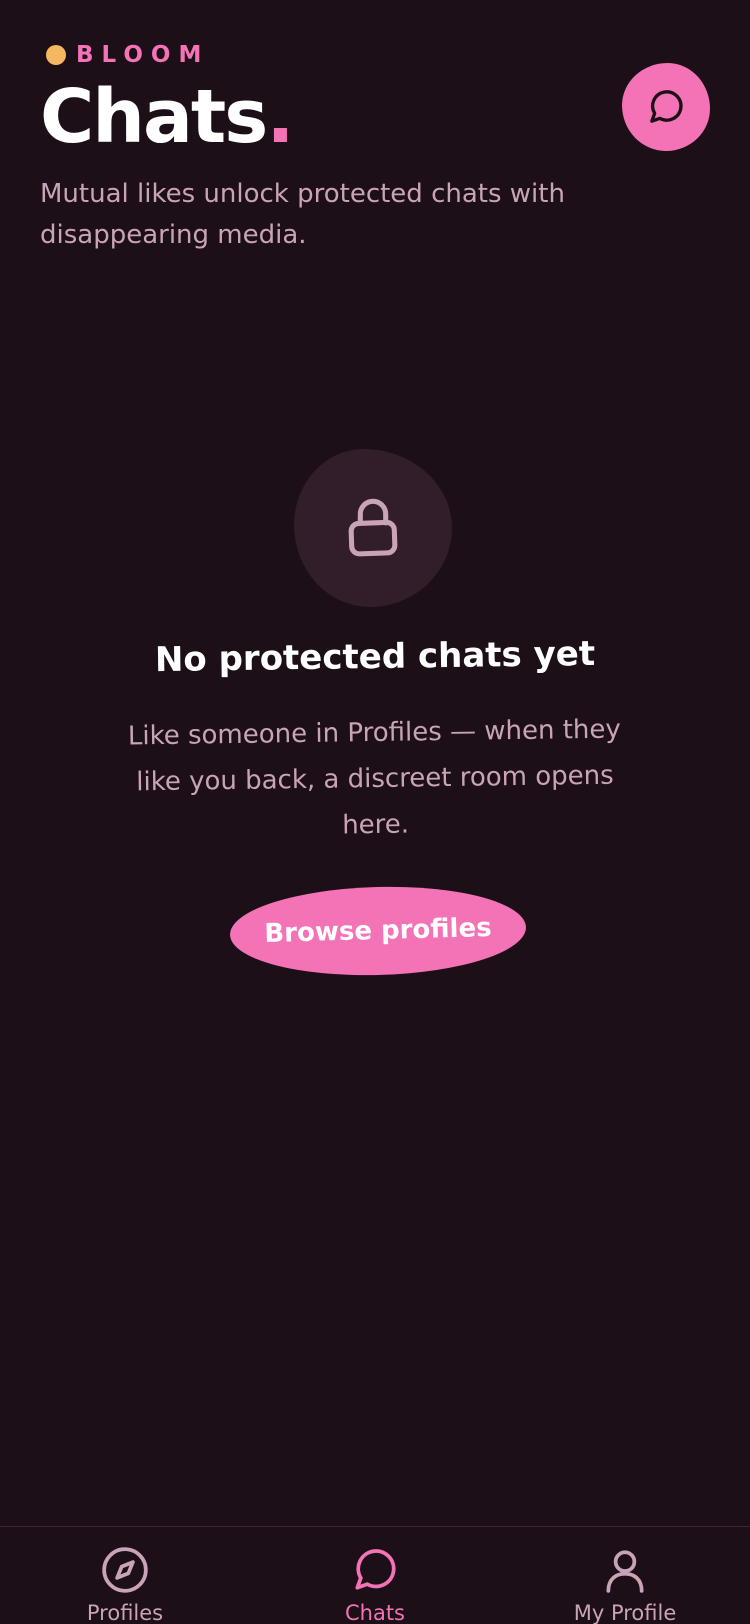 This screenshot has height=1624, width=750. I want to click on page-title: Chats., so click(167, 117).